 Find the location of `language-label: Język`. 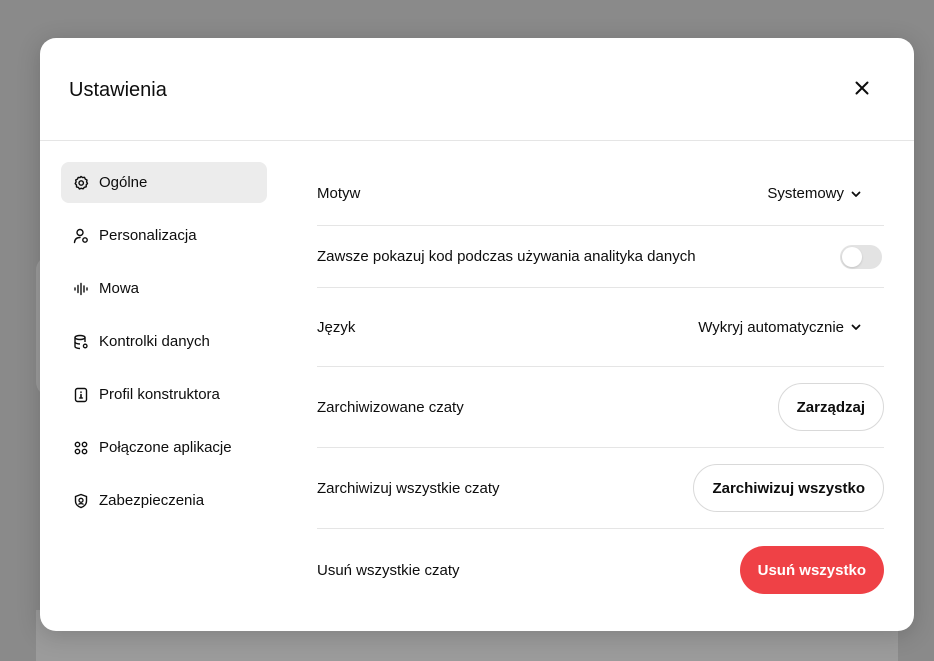

language-label: Język is located at coordinates (336, 327).